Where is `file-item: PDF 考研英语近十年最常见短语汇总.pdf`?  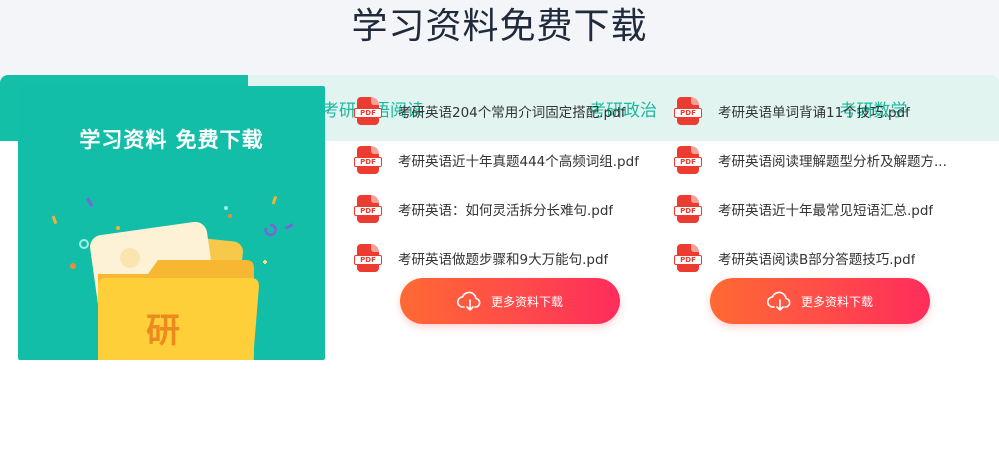 file-item: PDF 考研英语近十年最常见短语汇总.pdf is located at coordinates (824, 208).